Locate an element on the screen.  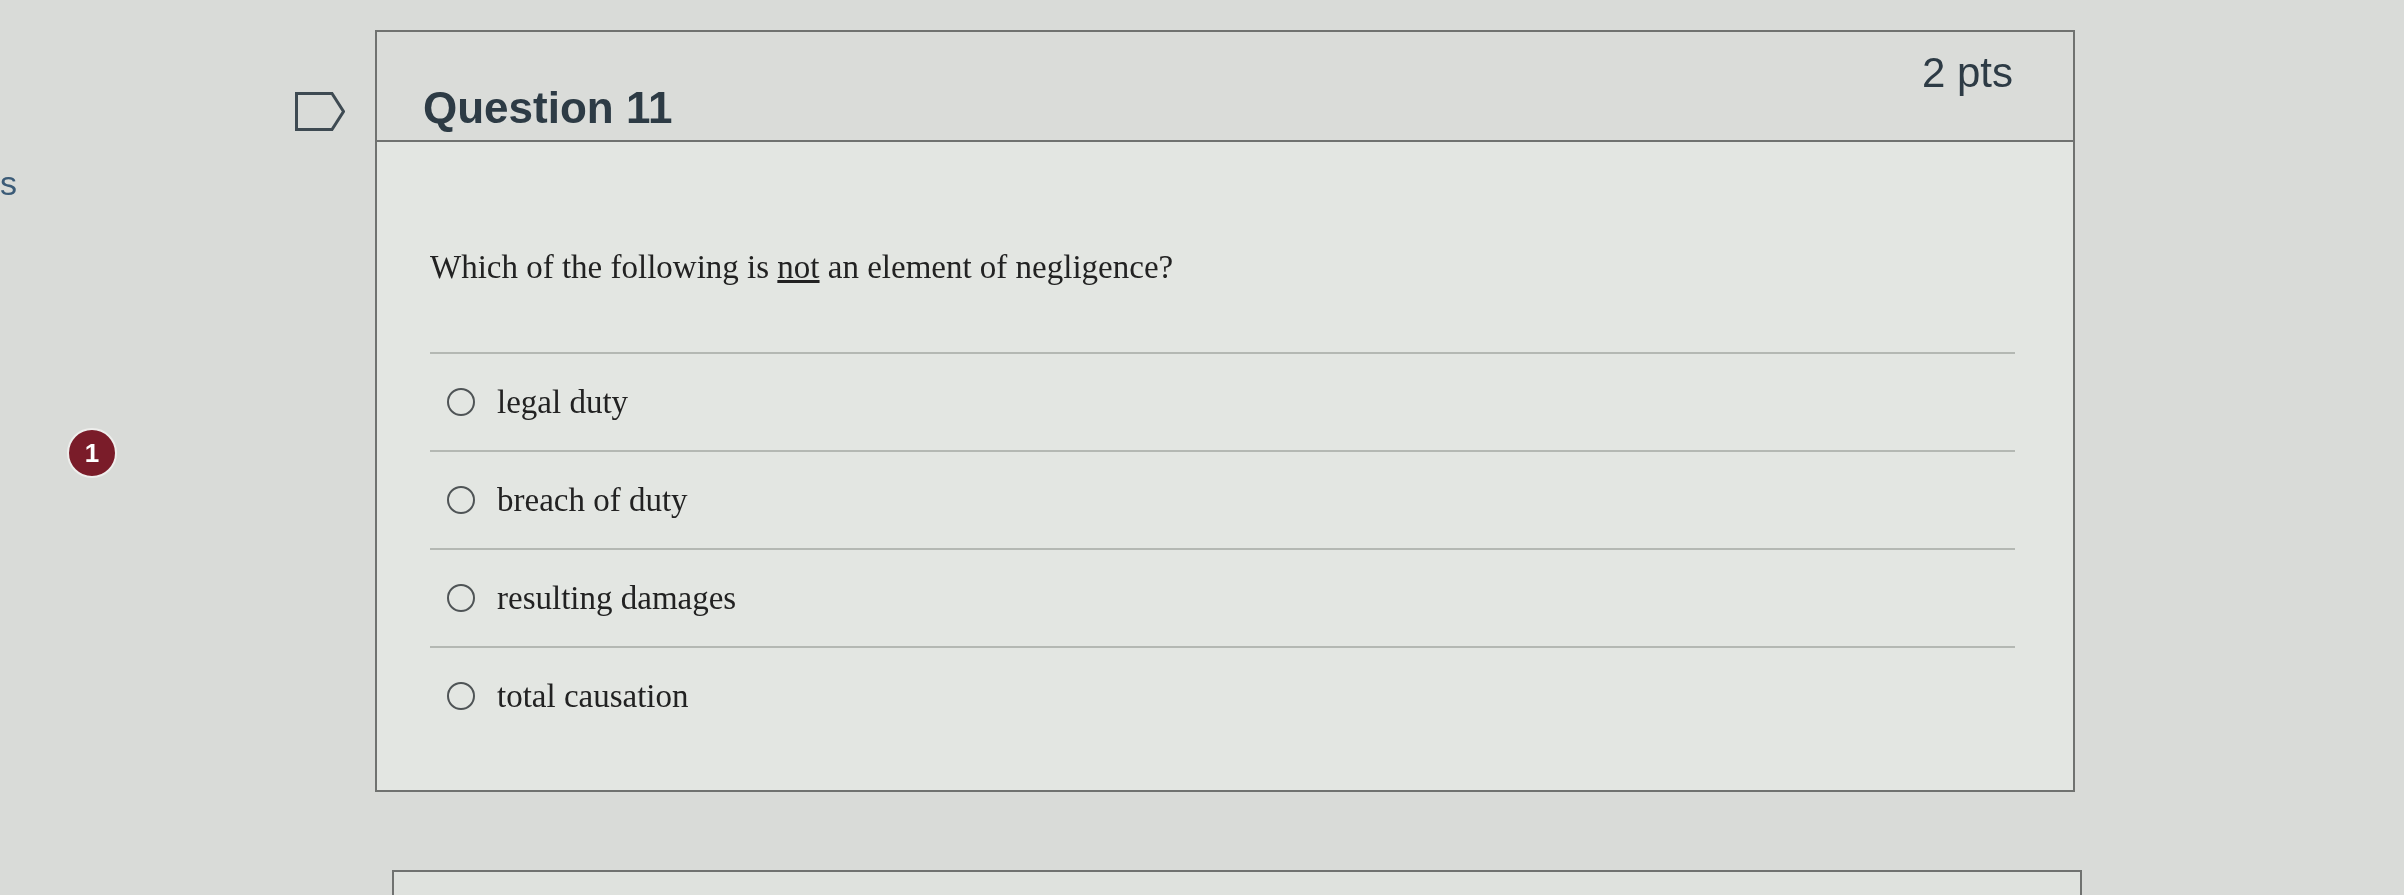
answer-label: legal duty is located at coordinates (563, 402).